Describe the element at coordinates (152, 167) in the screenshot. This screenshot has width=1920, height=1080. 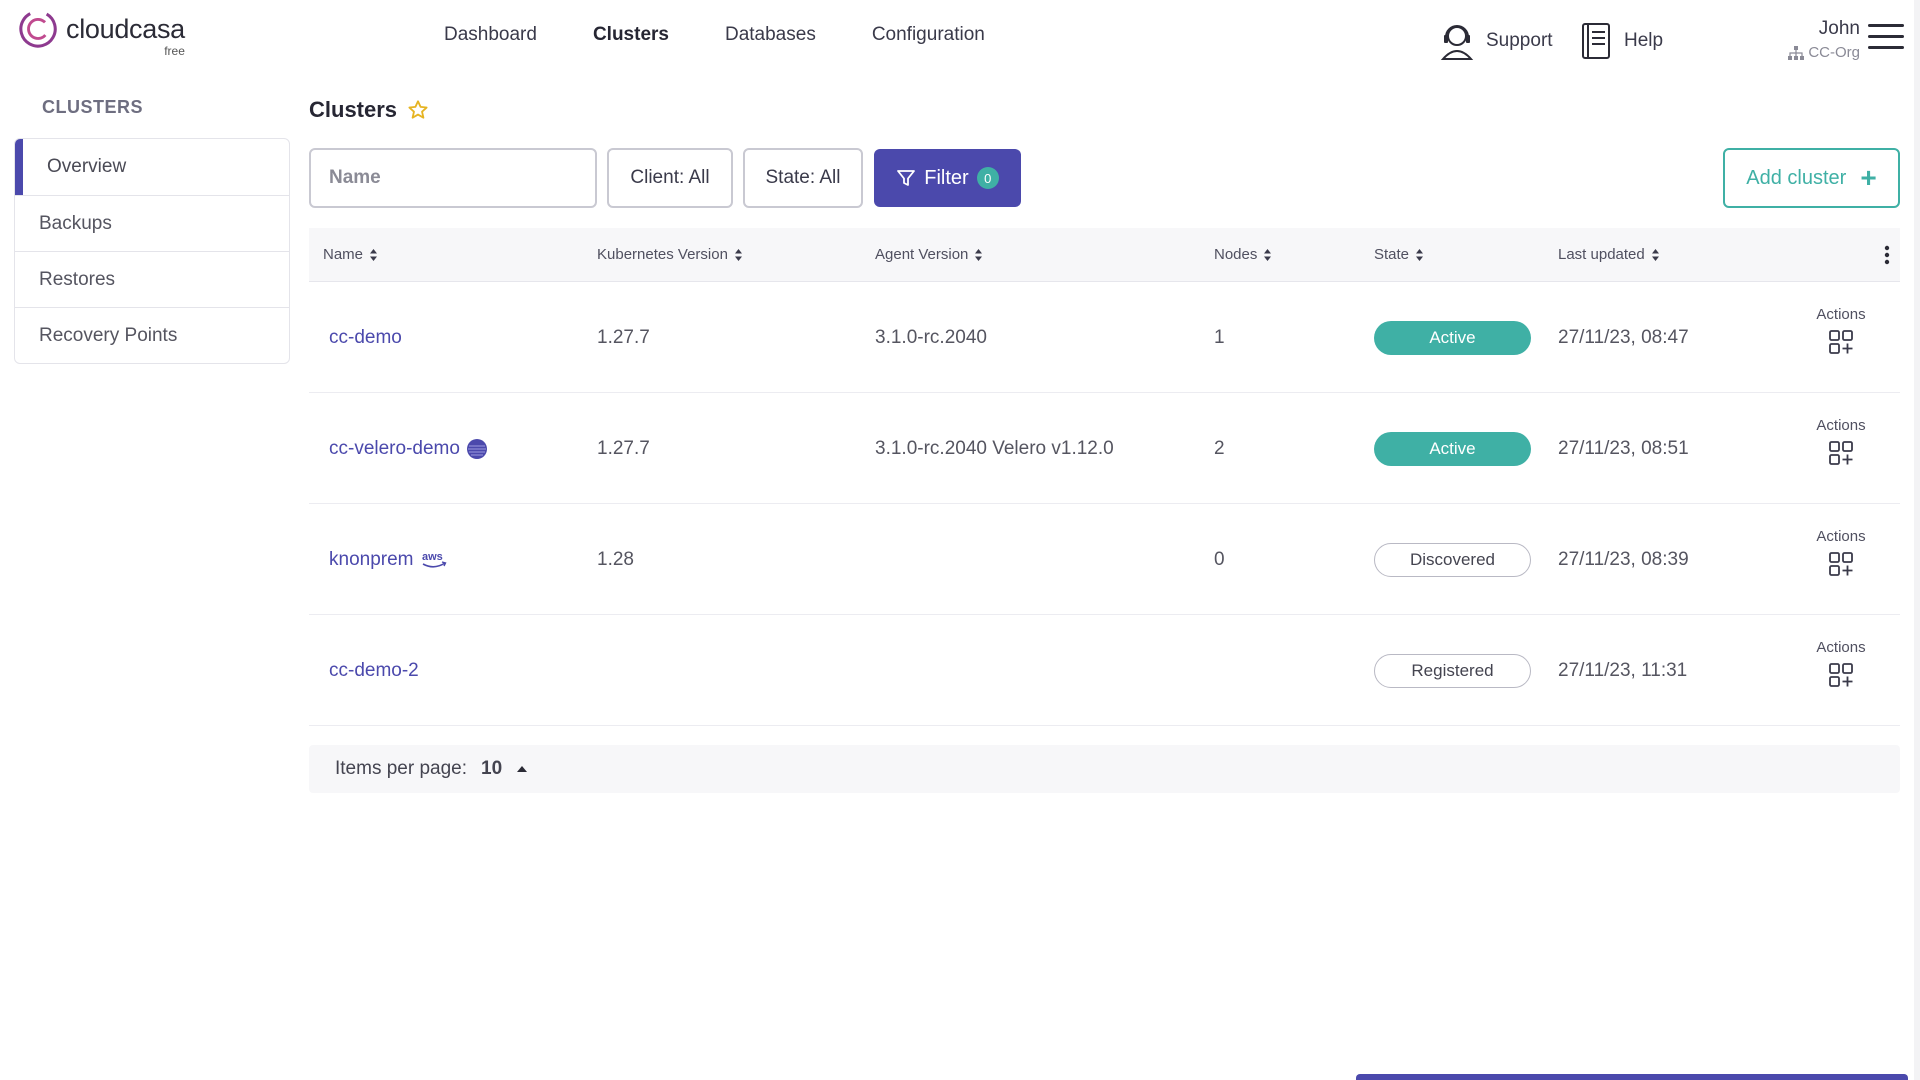
I see `sidebar-item-overview: Overview` at that location.